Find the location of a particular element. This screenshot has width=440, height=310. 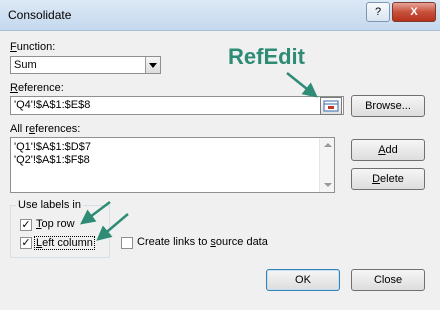

function-select: Sum is located at coordinates (85, 65).